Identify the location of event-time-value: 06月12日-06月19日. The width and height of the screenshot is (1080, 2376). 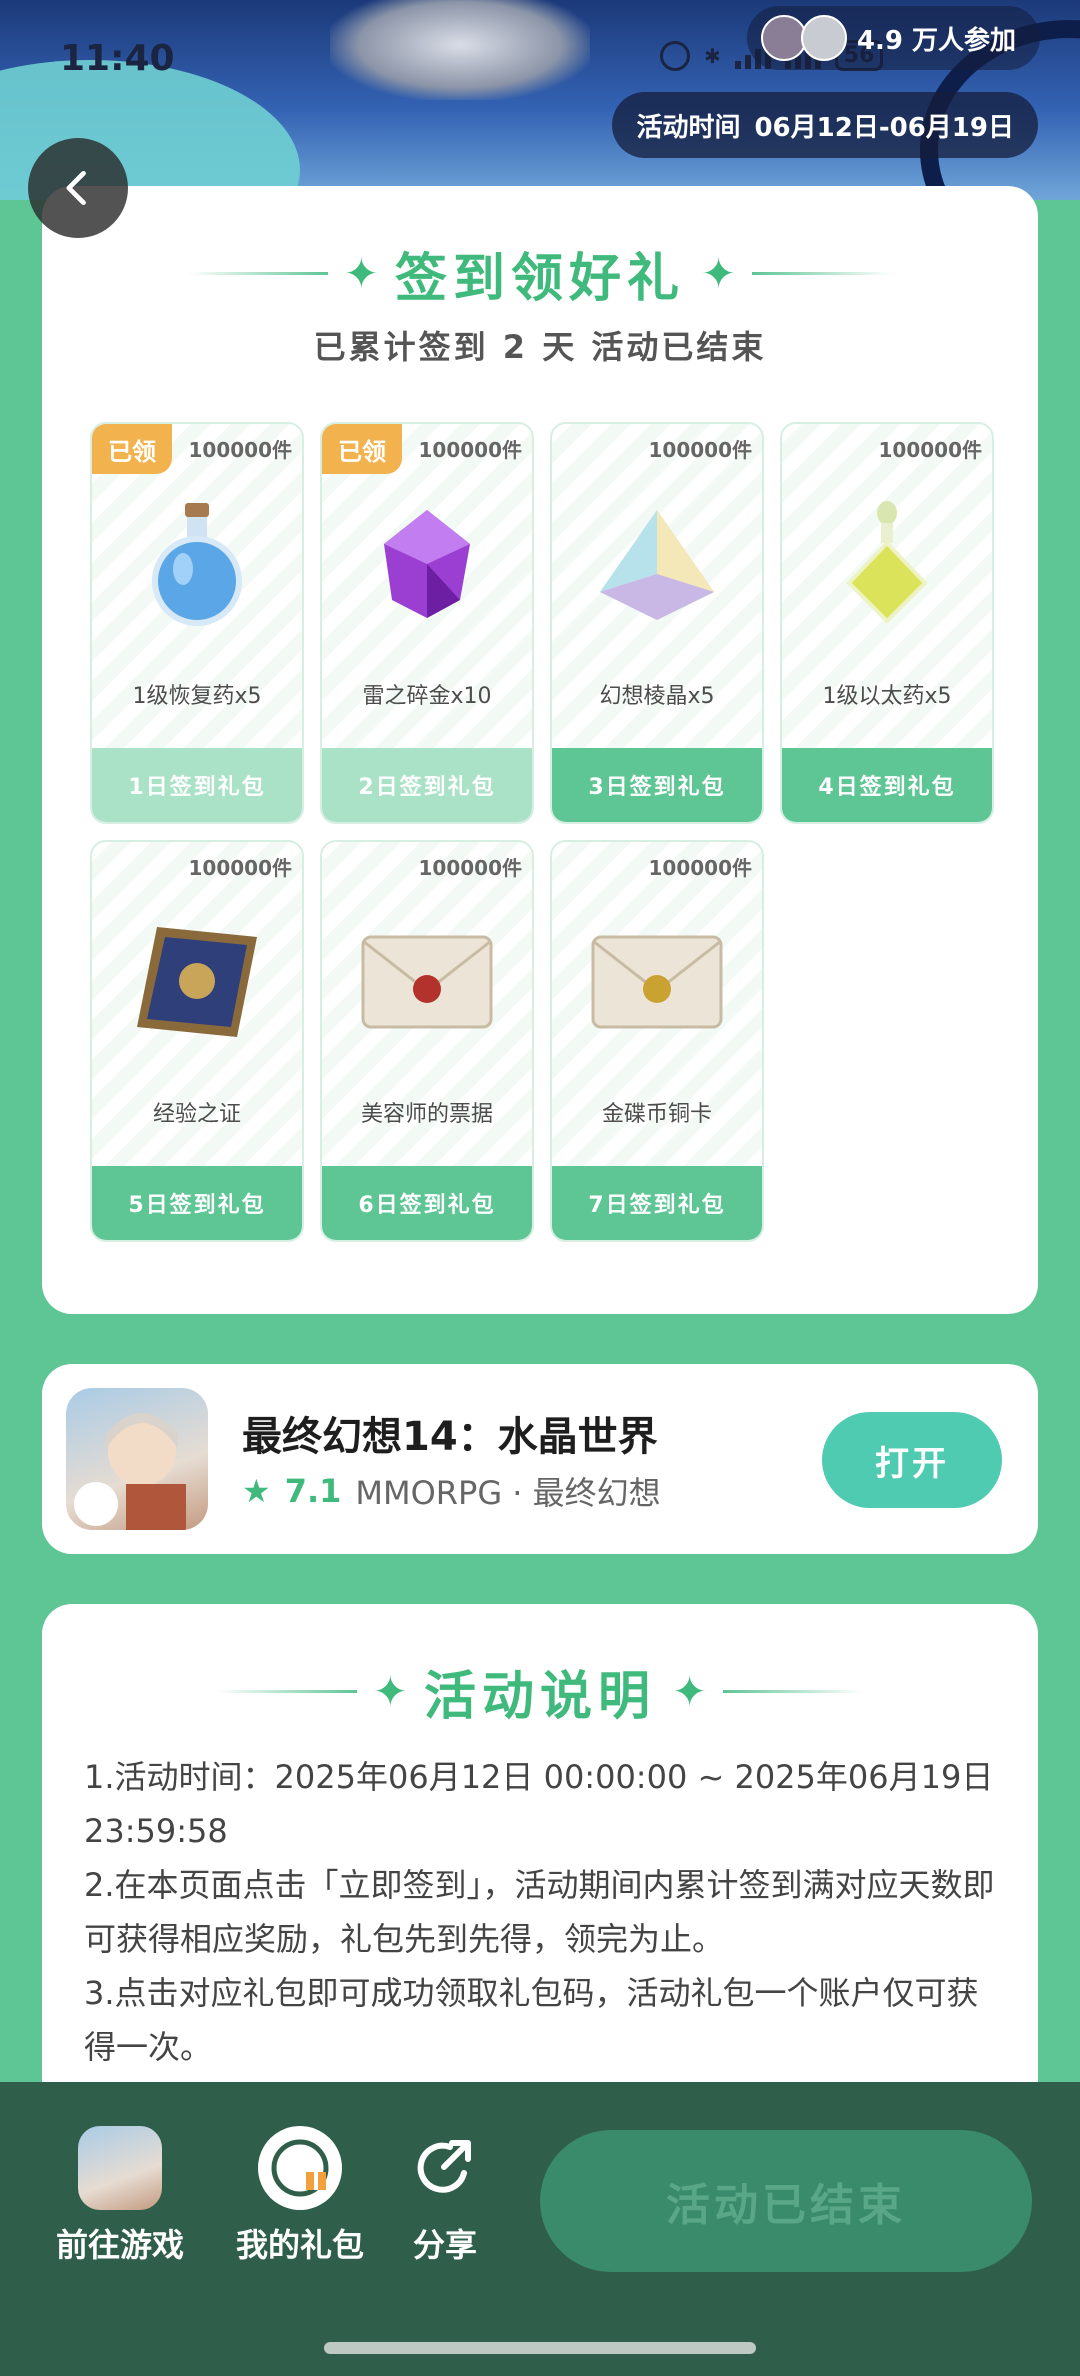
(884, 127).